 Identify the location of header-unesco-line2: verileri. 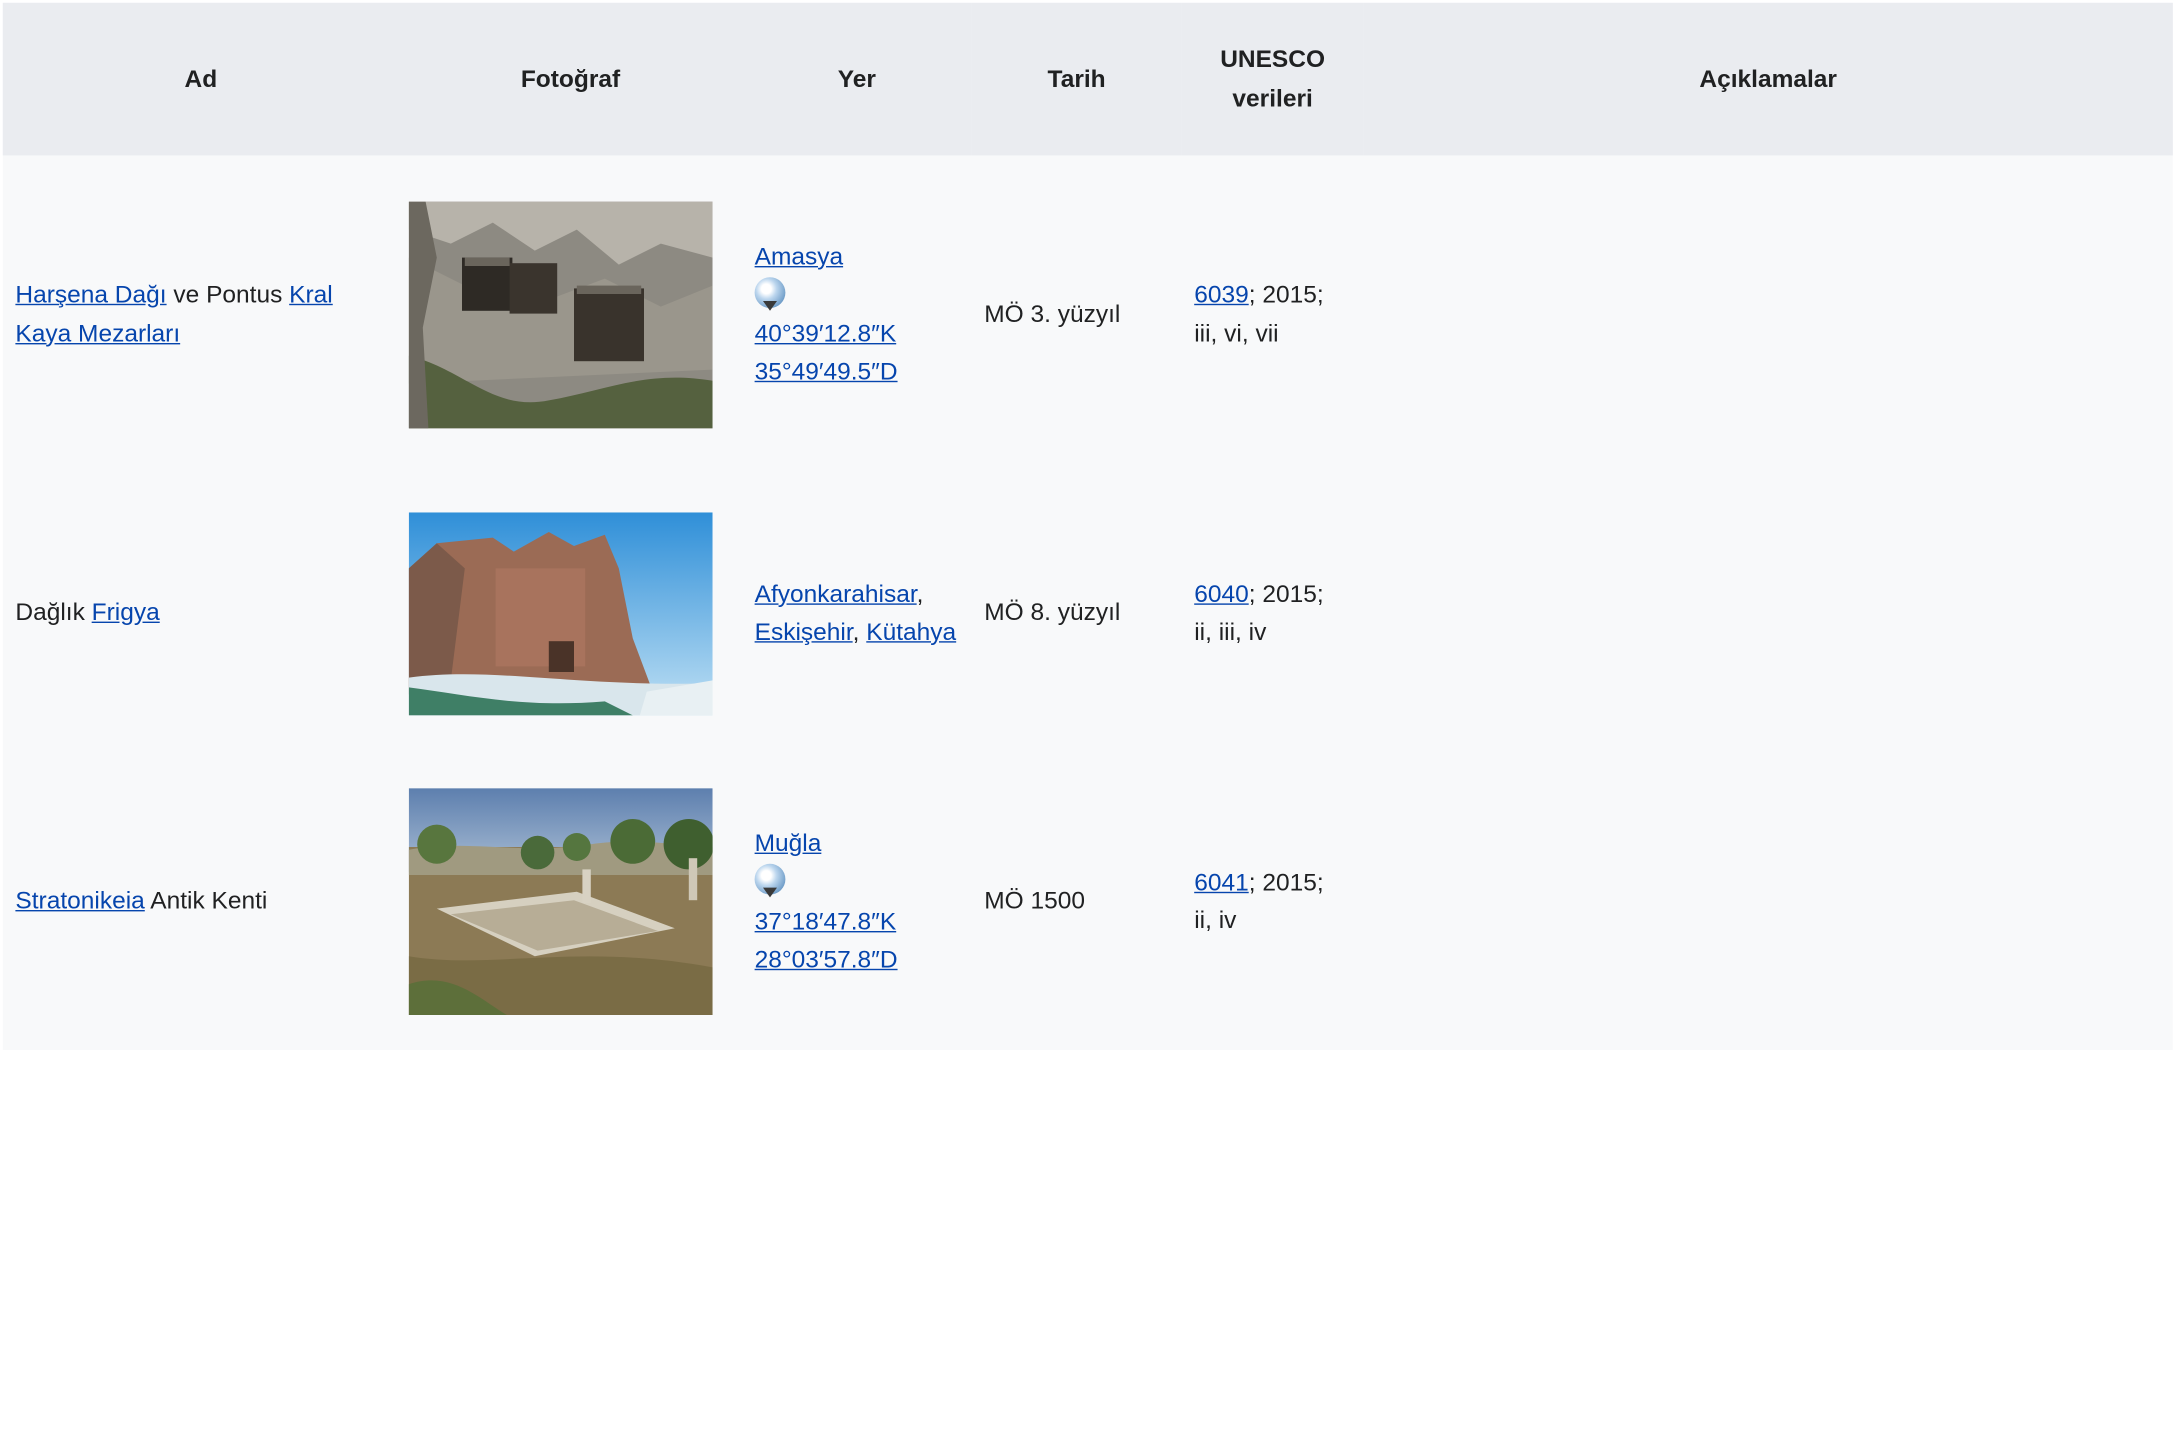
(1272, 97).